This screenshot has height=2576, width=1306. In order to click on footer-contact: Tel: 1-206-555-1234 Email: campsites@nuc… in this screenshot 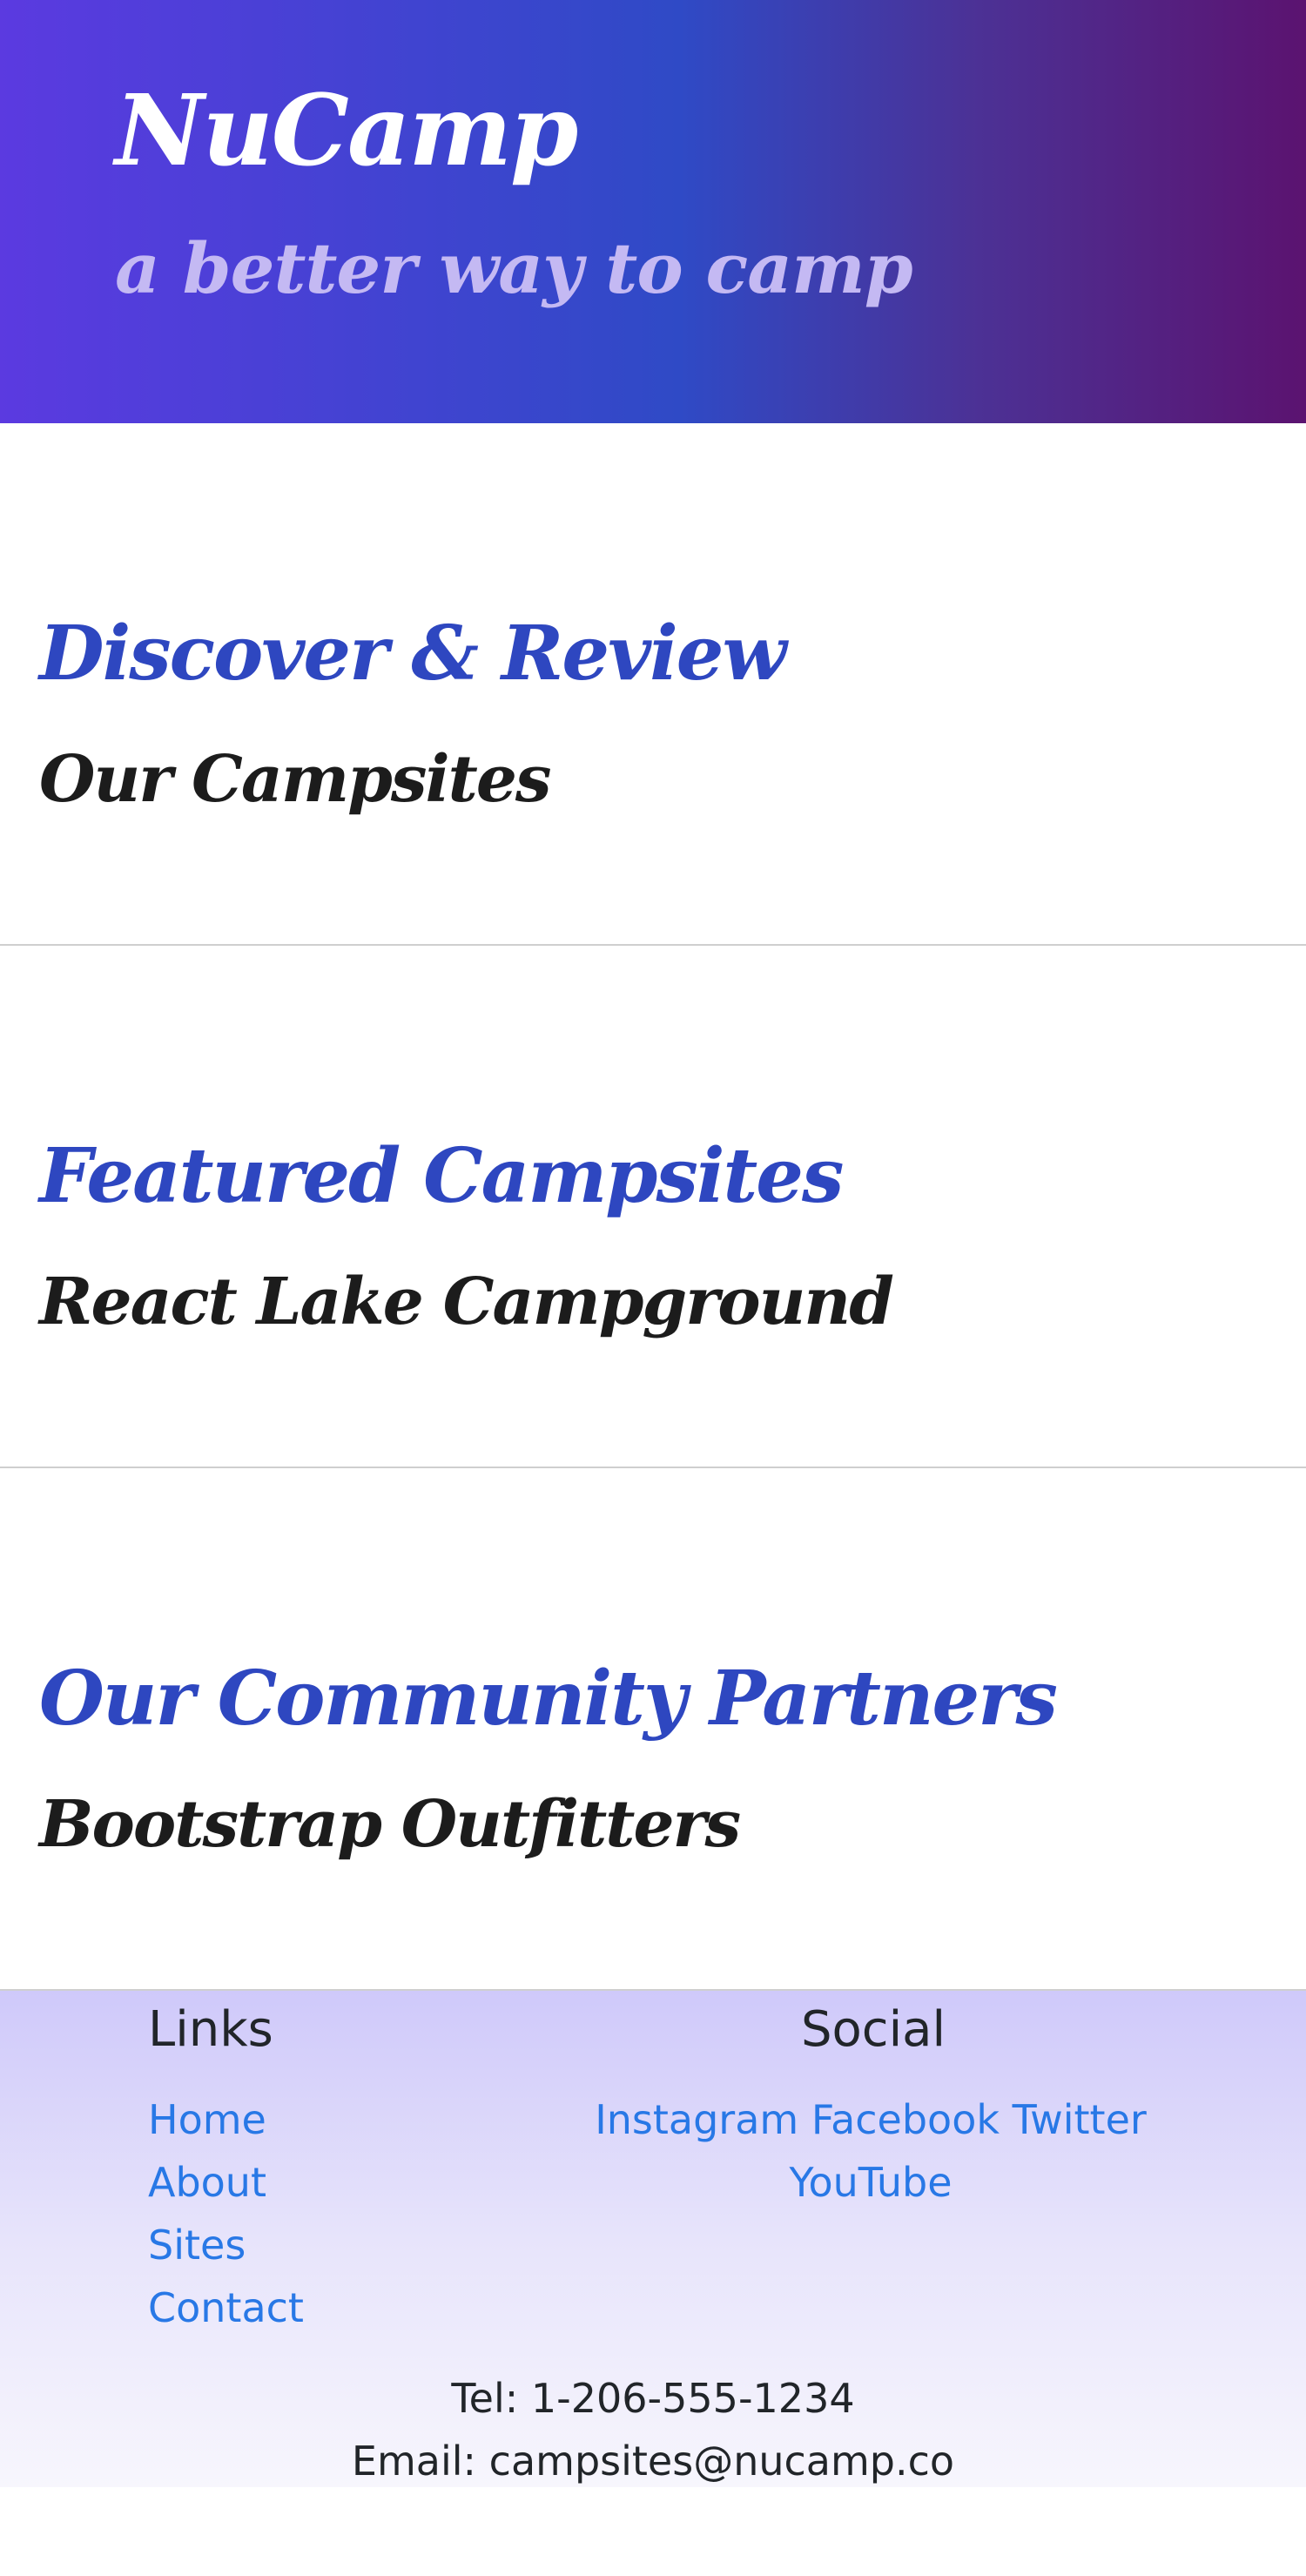, I will do `click(653, 2429)`.